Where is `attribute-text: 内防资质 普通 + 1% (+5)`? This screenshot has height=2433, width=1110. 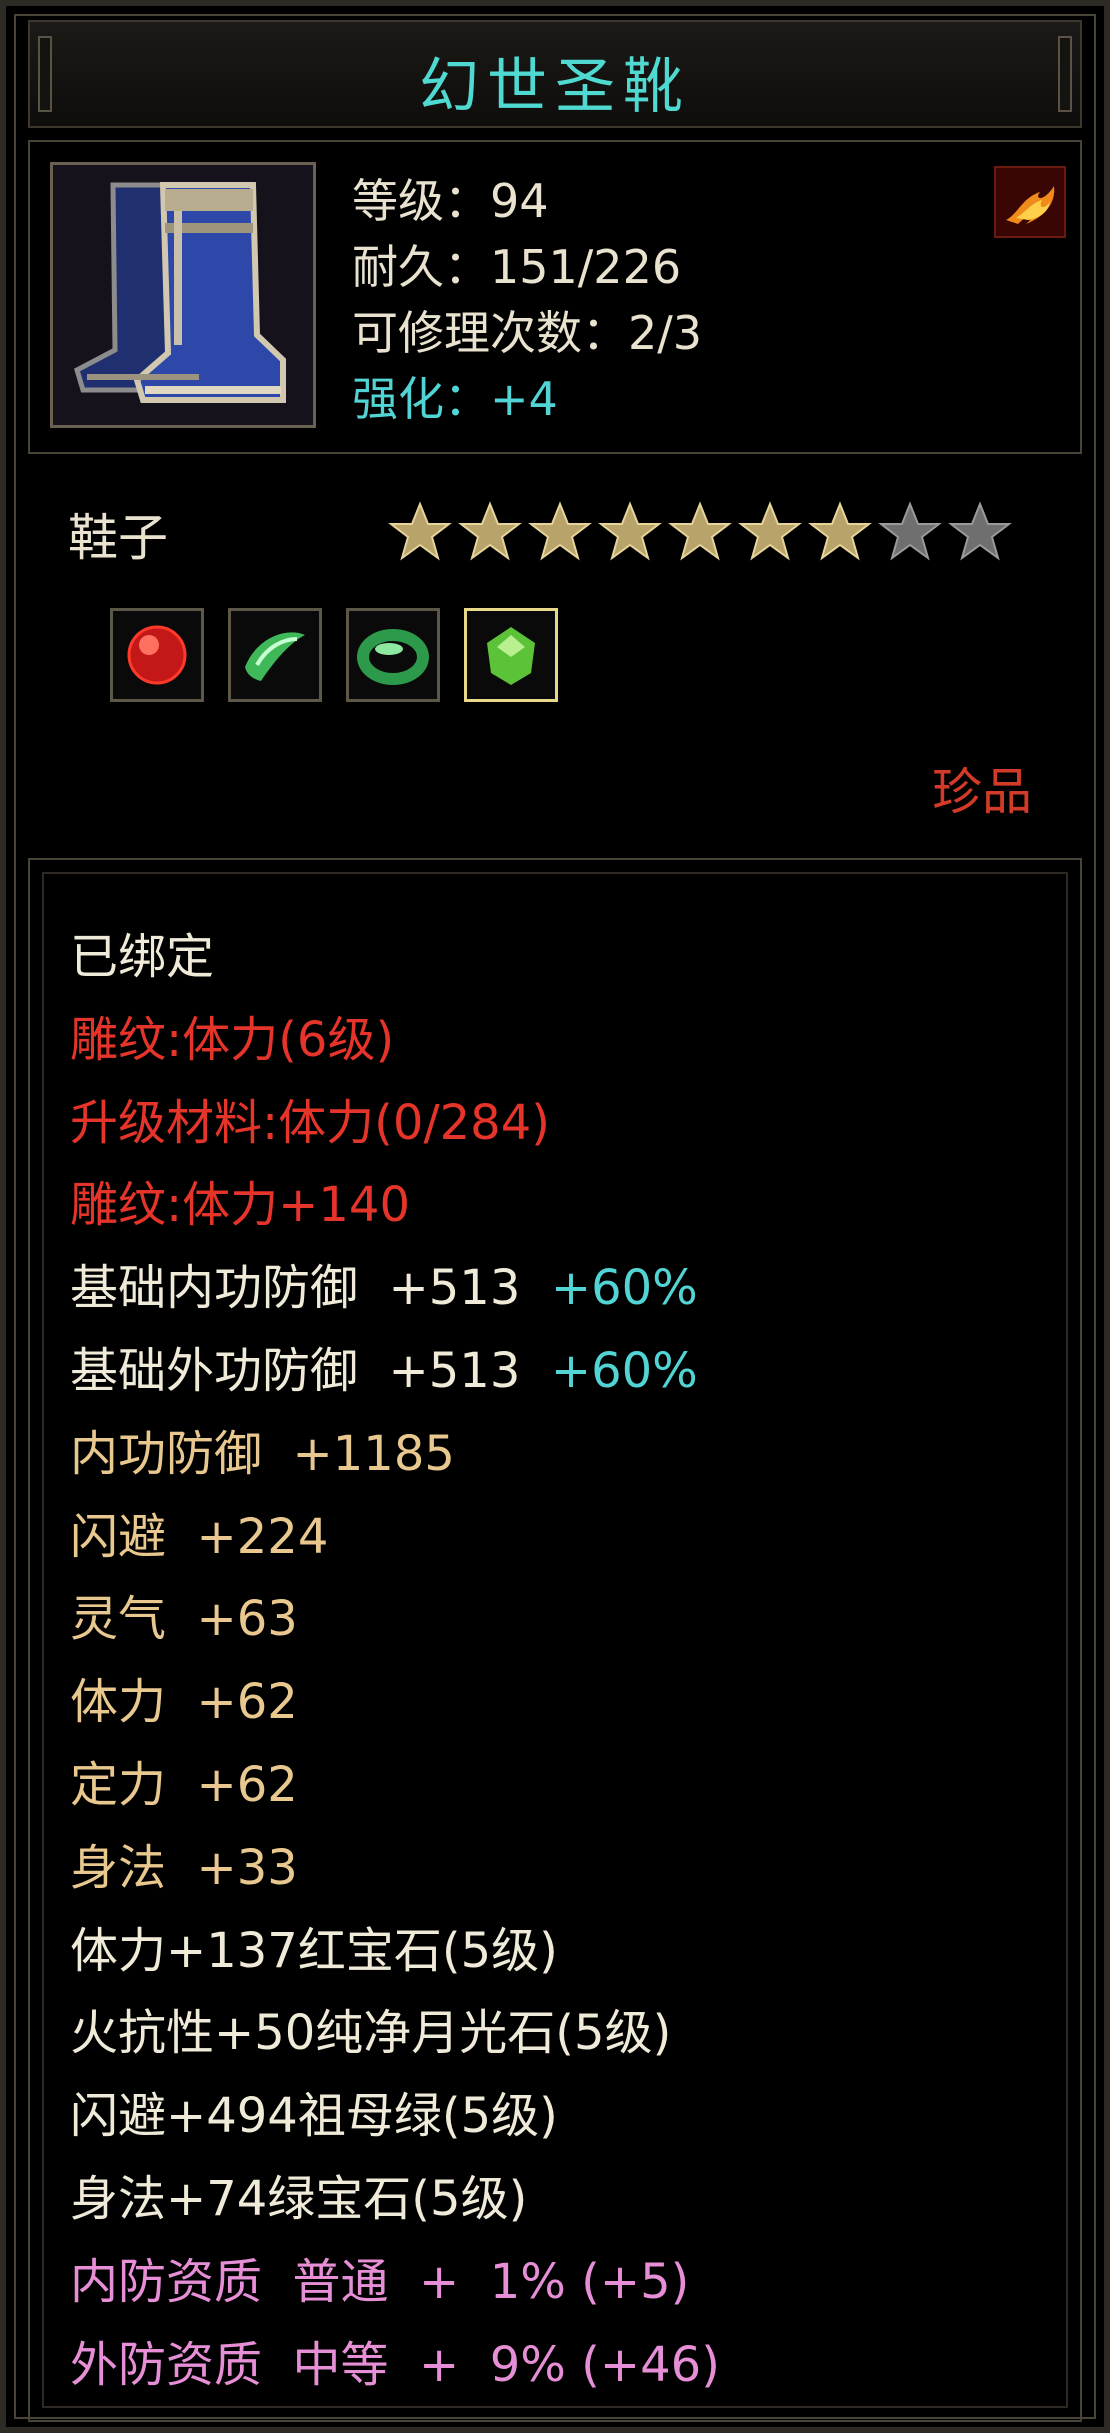 attribute-text: 内防资质 普通 + 1% (+5) is located at coordinates (380, 2281).